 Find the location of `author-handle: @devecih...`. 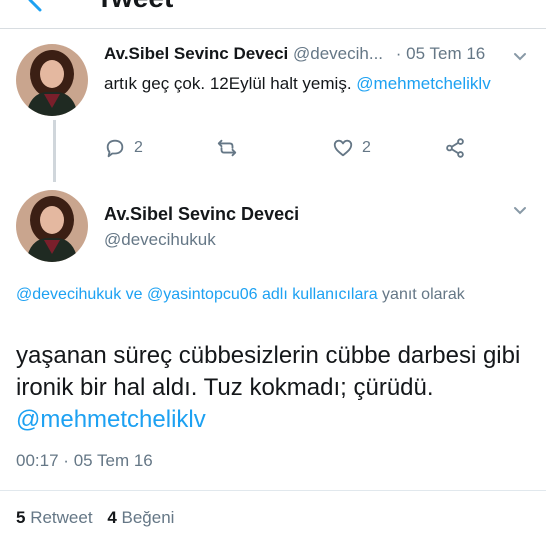

author-handle: @devecih... is located at coordinates (338, 53).